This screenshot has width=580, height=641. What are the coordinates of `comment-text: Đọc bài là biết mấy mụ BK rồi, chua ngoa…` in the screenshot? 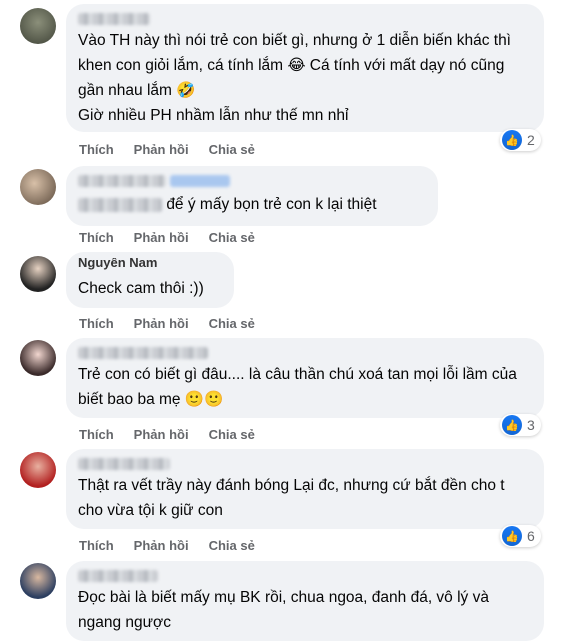 It's located at (286, 610).